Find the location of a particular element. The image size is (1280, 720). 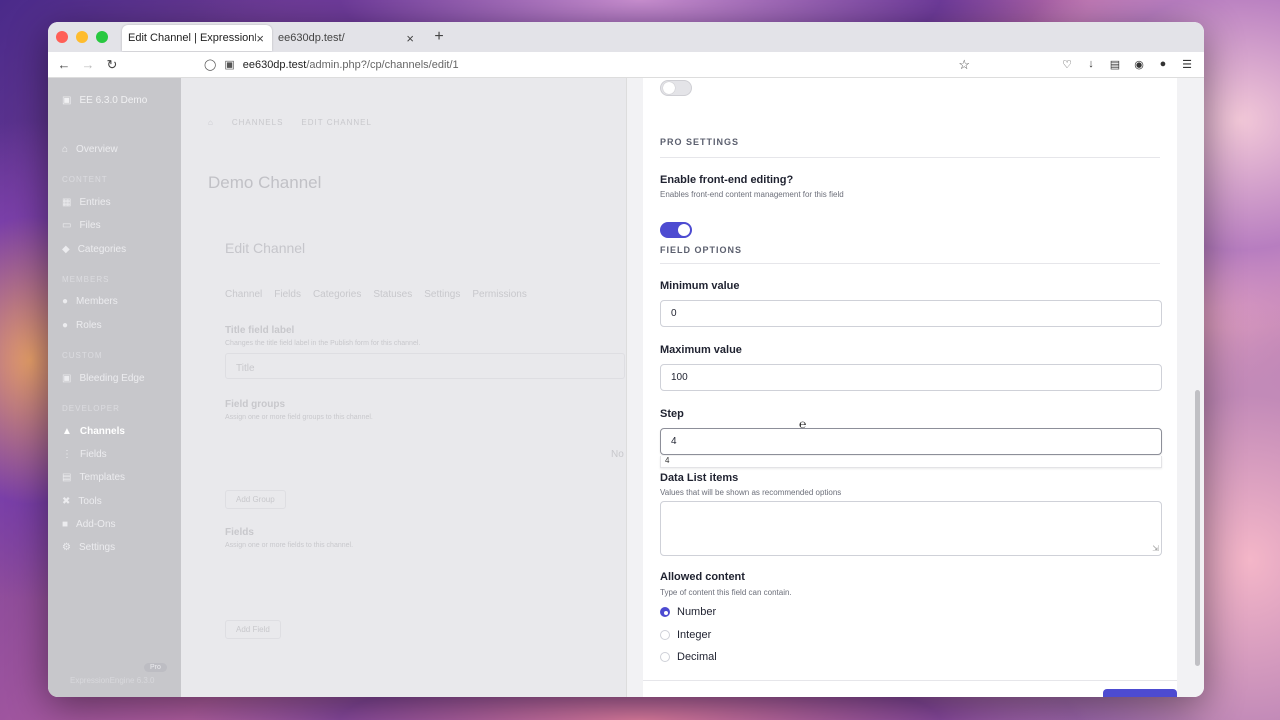

tab-title: Edit Channel | ExpressionEngine is located at coordinates (192, 38).